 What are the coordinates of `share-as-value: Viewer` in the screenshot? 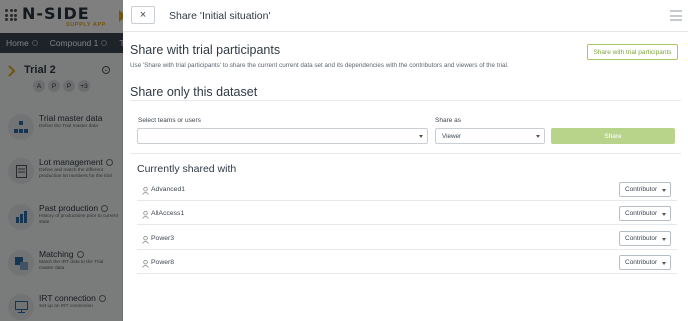 It's located at (452, 136).